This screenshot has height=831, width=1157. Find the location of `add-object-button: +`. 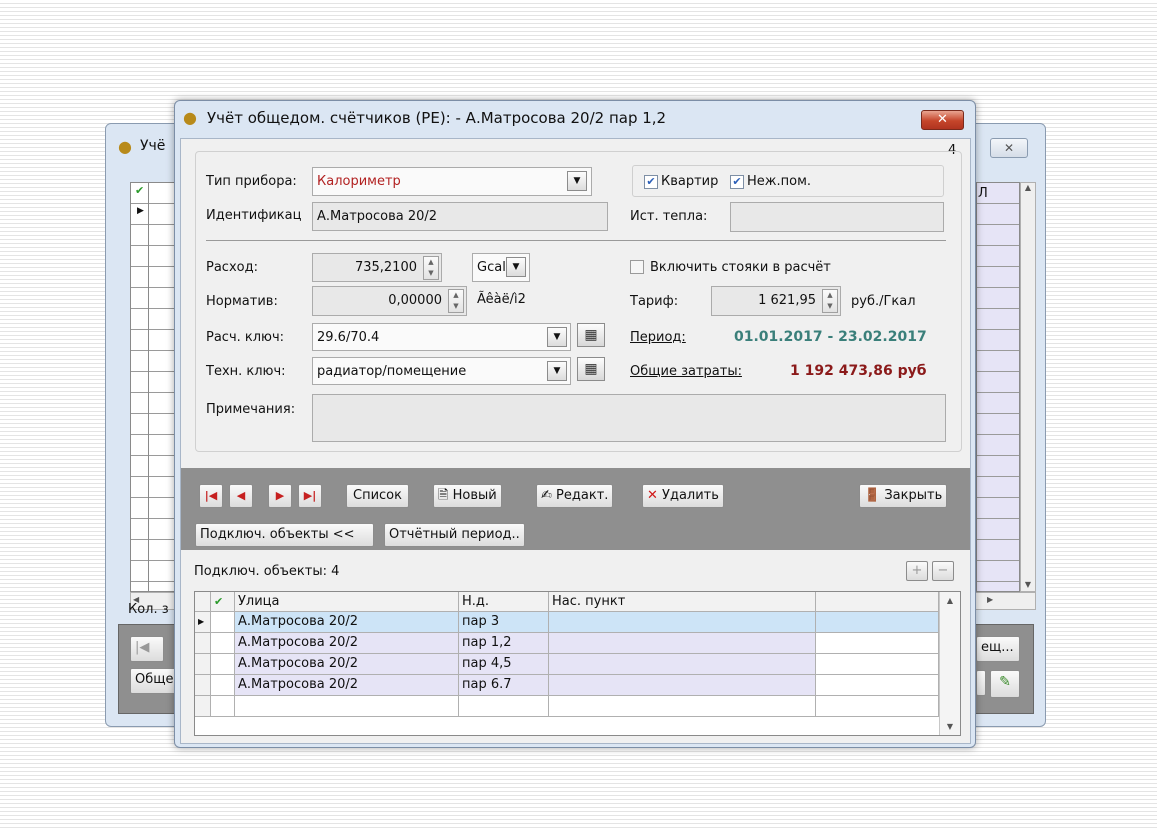

add-object-button: + is located at coordinates (917, 571).